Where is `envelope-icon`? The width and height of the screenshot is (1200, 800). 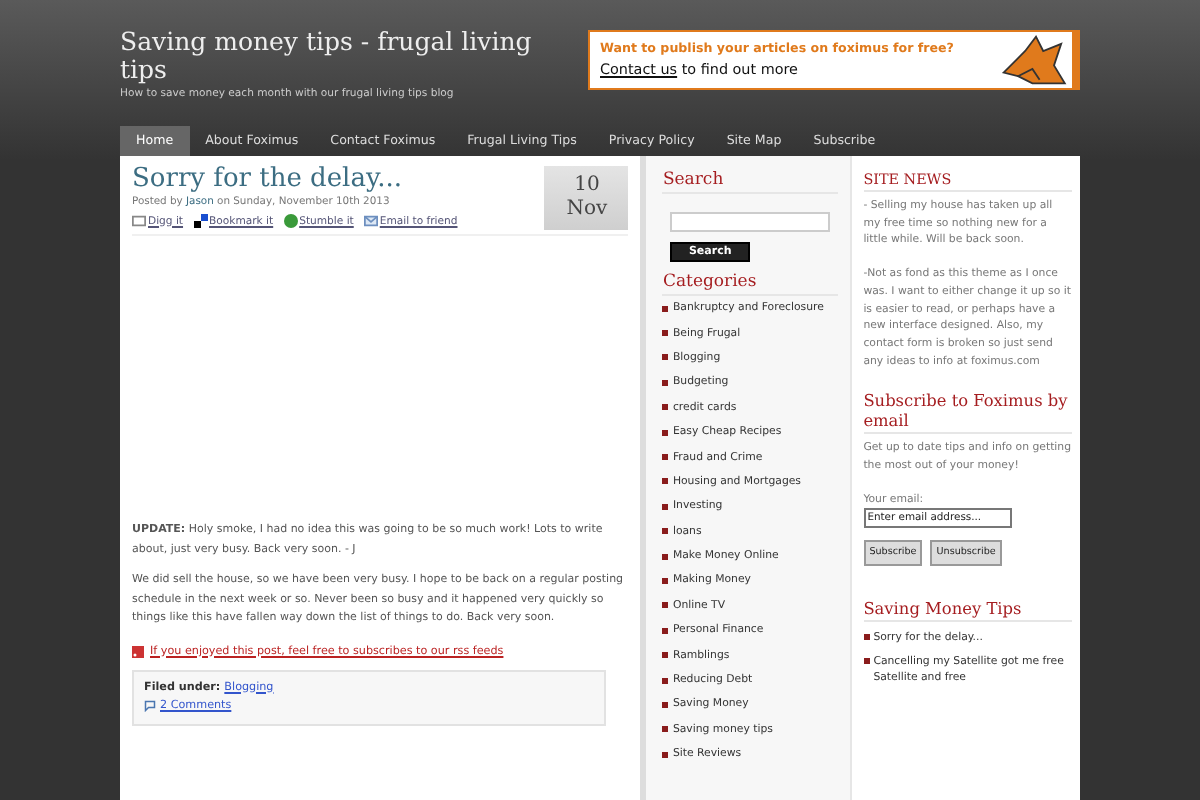 envelope-icon is located at coordinates (370, 221).